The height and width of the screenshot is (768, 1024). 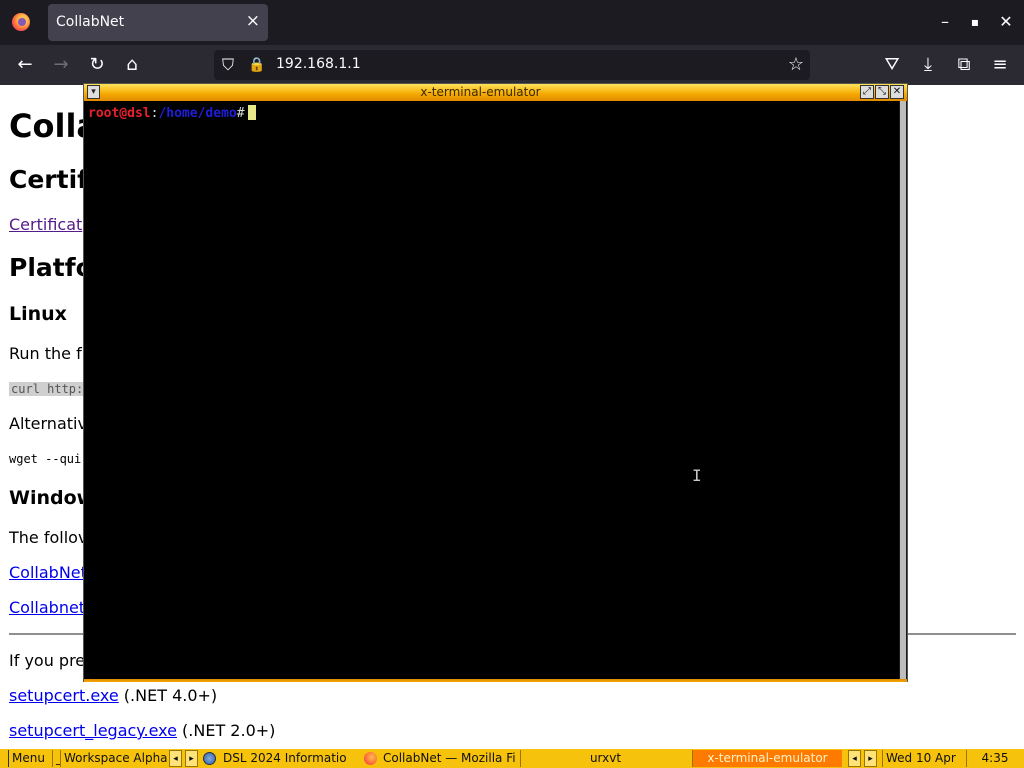 I want to click on bookmark-star-icon: ☆, so click(x=796, y=65).